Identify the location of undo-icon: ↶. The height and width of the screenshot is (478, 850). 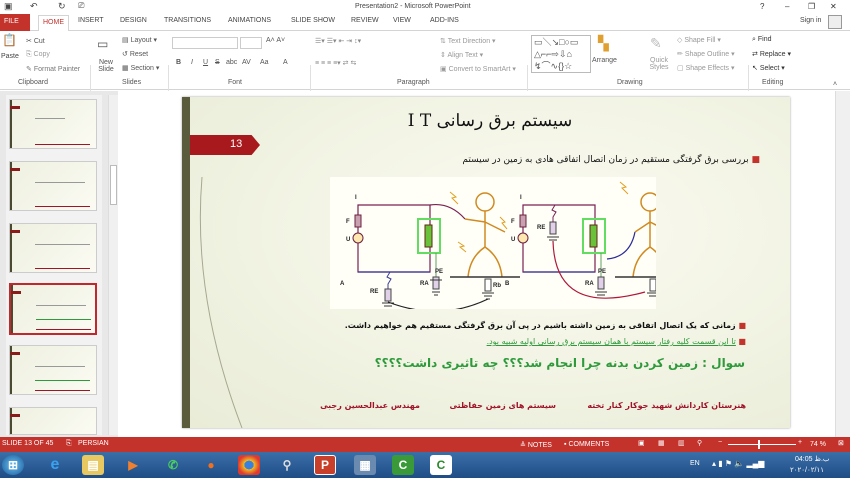
(34, 6).